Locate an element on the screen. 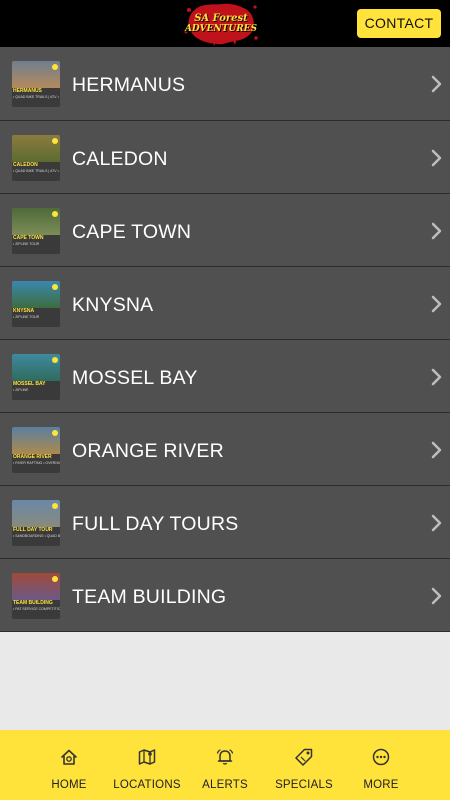 This screenshot has height=800, width=450. thumbnail-subtitle: • SANDBOARDING • QUAD BIKE TRAILS | ATV is located at coordinates (36, 536).